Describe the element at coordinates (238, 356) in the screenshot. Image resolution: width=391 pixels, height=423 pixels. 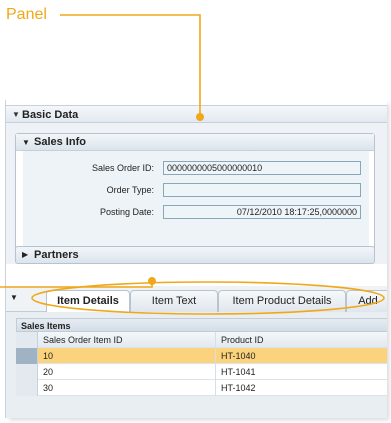
I see `product-id-cell: HT-1040` at that location.